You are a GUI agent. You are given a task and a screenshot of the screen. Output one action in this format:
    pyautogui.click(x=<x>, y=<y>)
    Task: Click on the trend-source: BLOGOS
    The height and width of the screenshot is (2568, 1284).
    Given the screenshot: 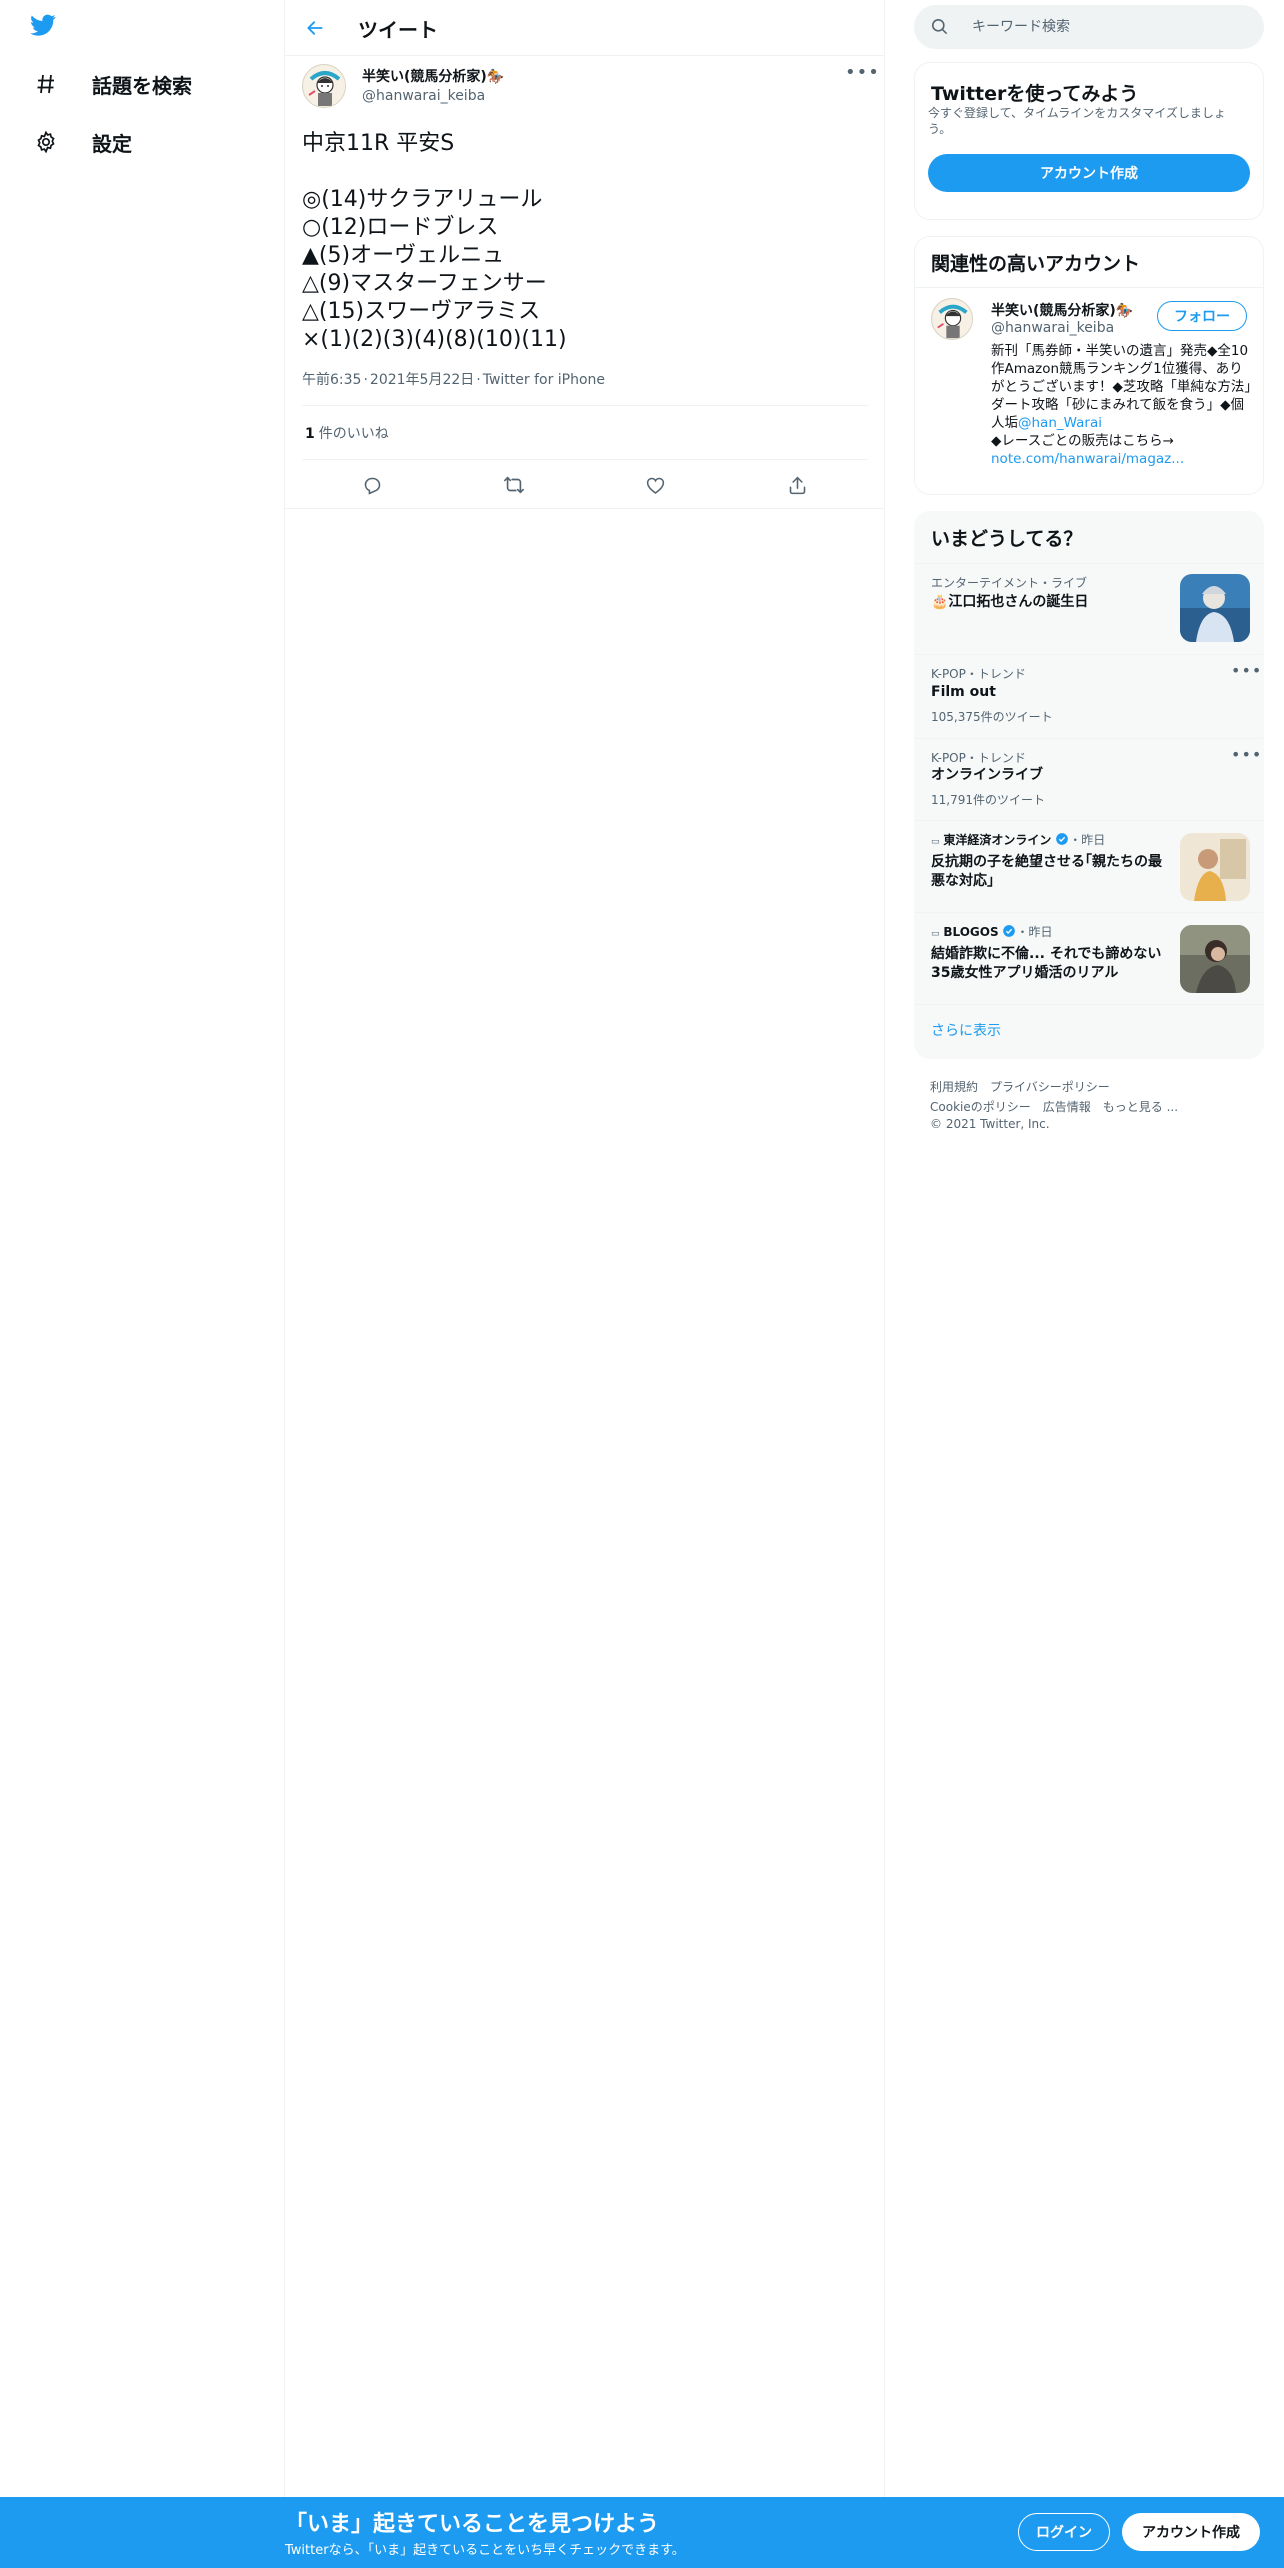 What is the action you would take?
    pyautogui.click(x=971, y=932)
    